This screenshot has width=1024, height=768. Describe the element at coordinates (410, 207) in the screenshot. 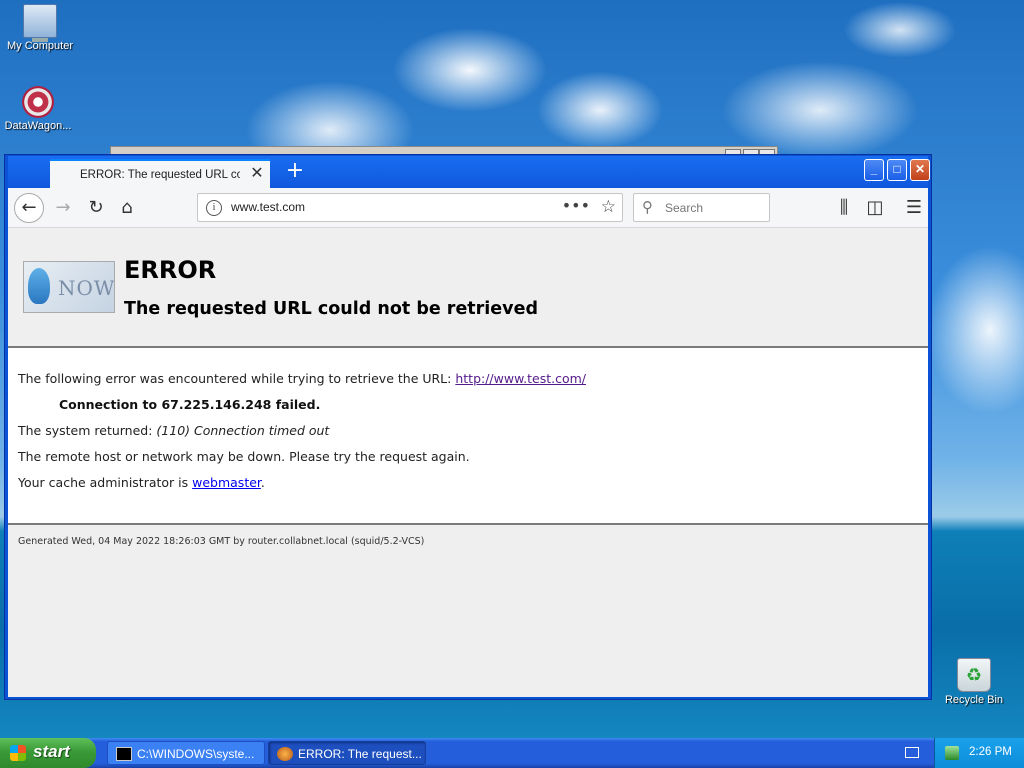

I see `url-bar: i www.test.com ••• ☆` at that location.